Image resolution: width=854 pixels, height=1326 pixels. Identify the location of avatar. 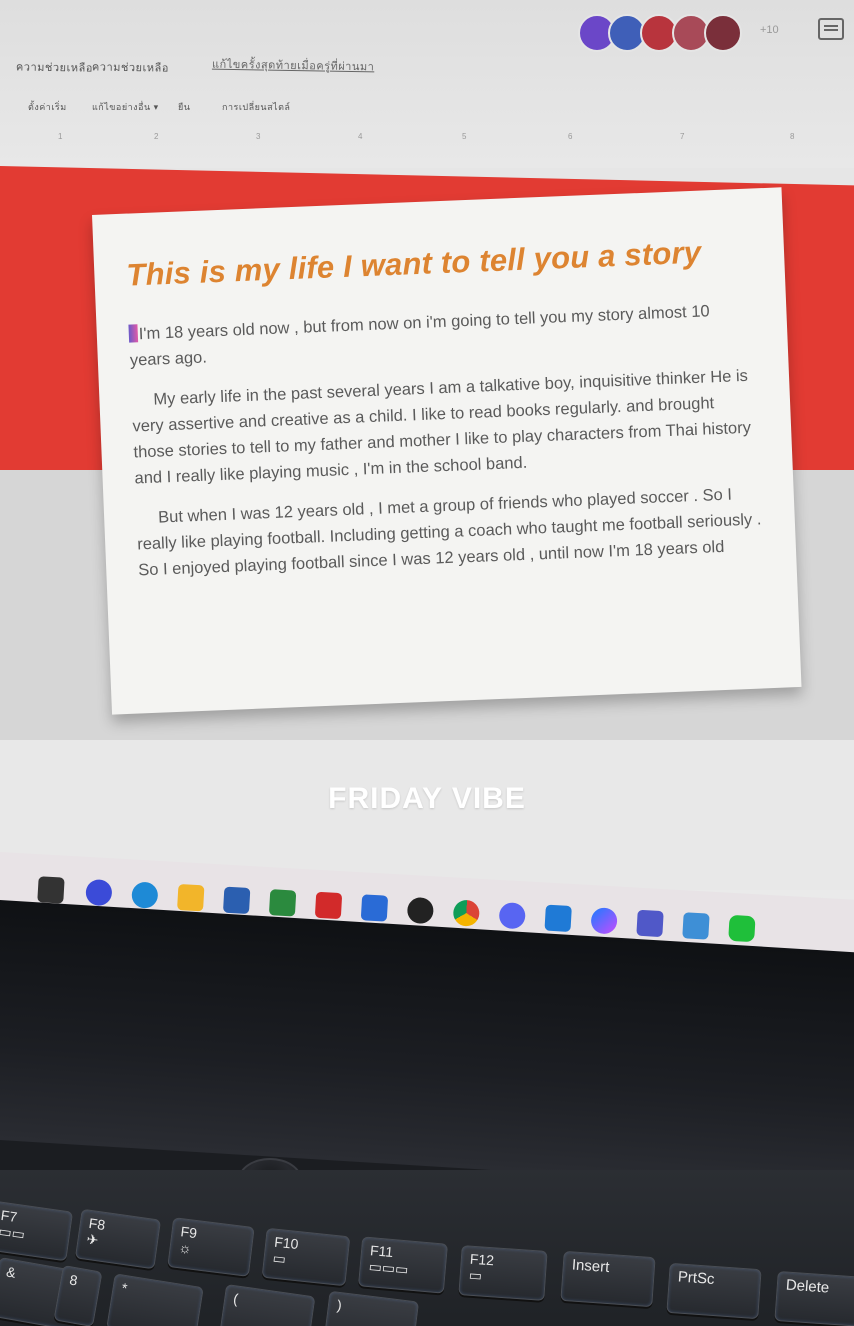
(723, 33).